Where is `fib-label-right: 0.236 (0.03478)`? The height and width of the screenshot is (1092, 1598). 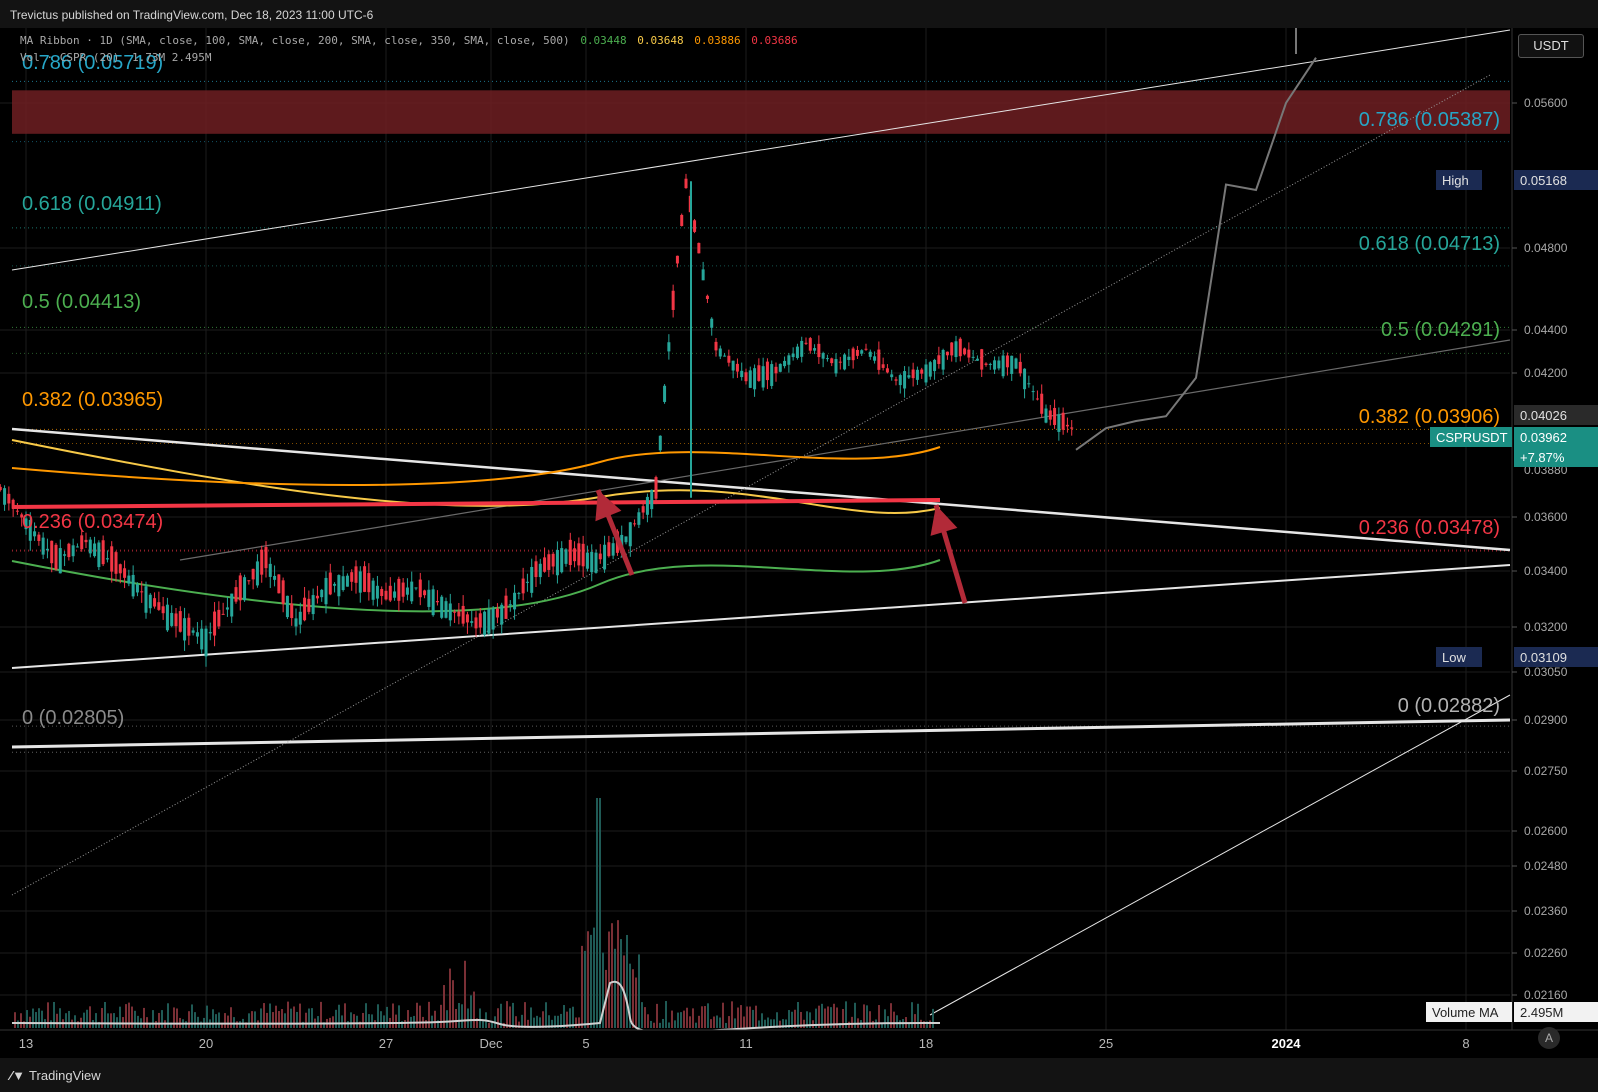 fib-label-right: 0.236 (0.03478) is located at coordinates (1429, 528).